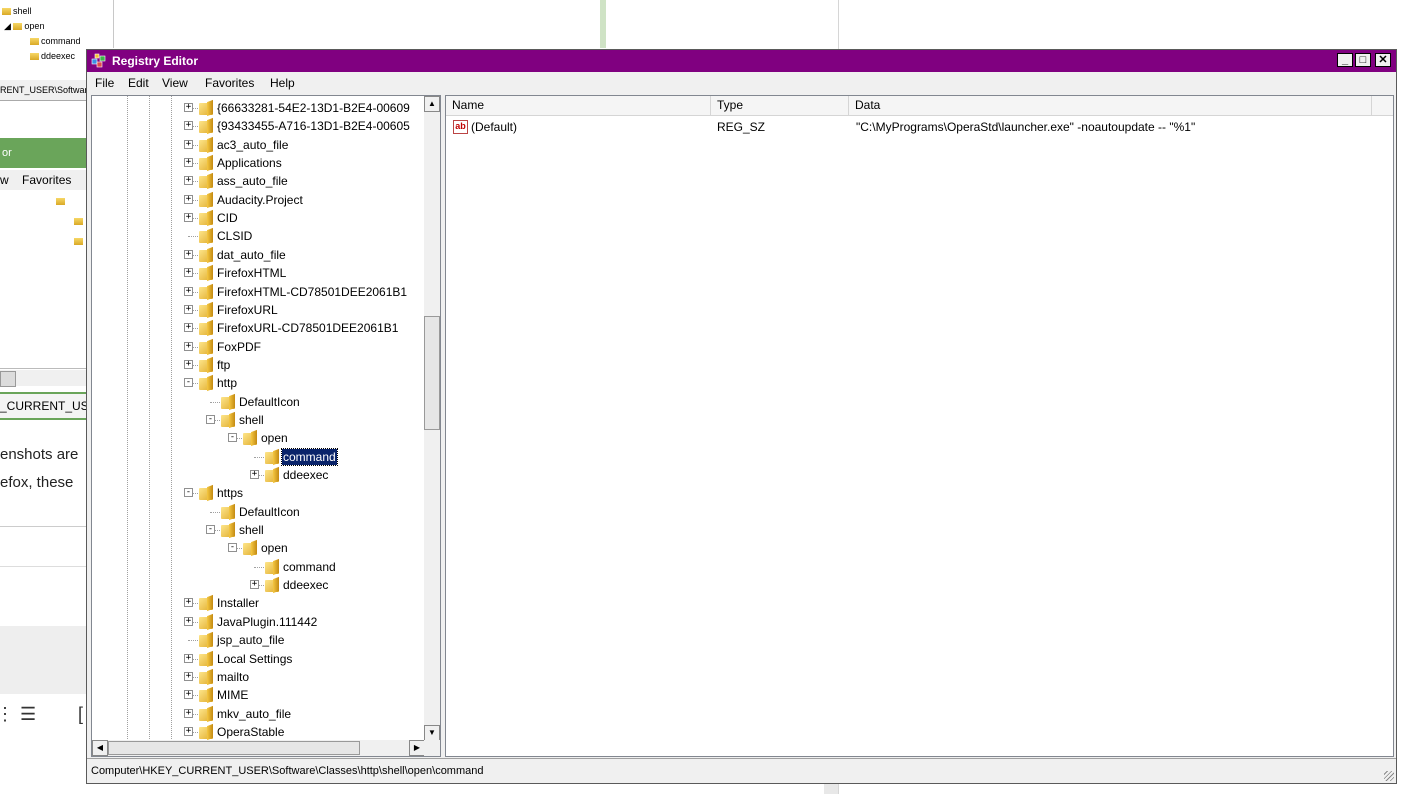 This screenshot has width=1404, height=794. I want to click on tree-item: + dat_auto_file, so click(258, 255).